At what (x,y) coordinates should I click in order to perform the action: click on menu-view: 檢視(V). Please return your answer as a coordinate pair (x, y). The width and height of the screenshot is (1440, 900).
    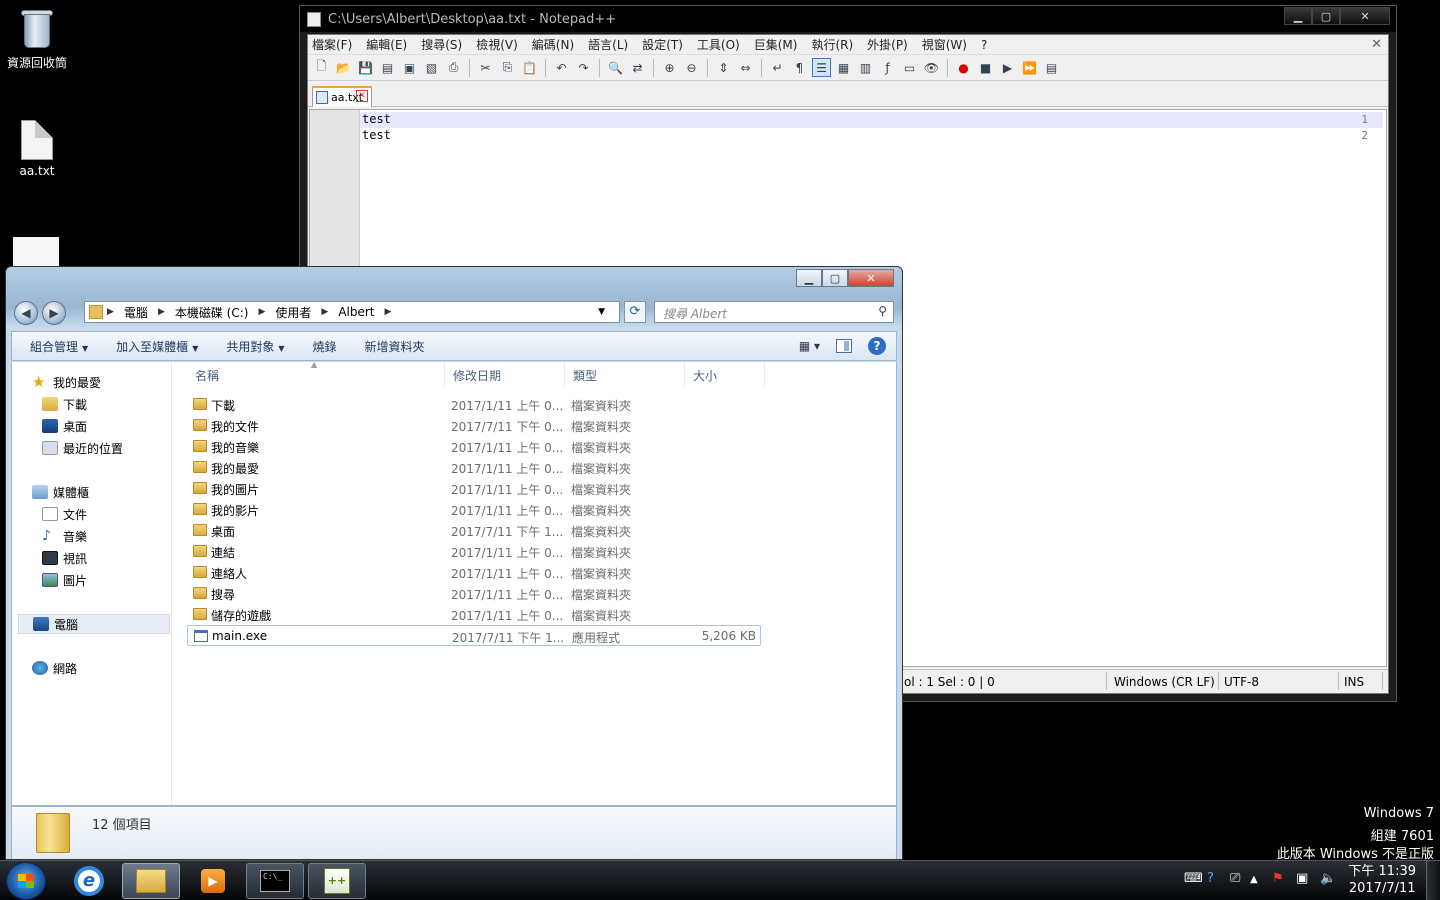
    Looking at the image, I should click on (497, 44).